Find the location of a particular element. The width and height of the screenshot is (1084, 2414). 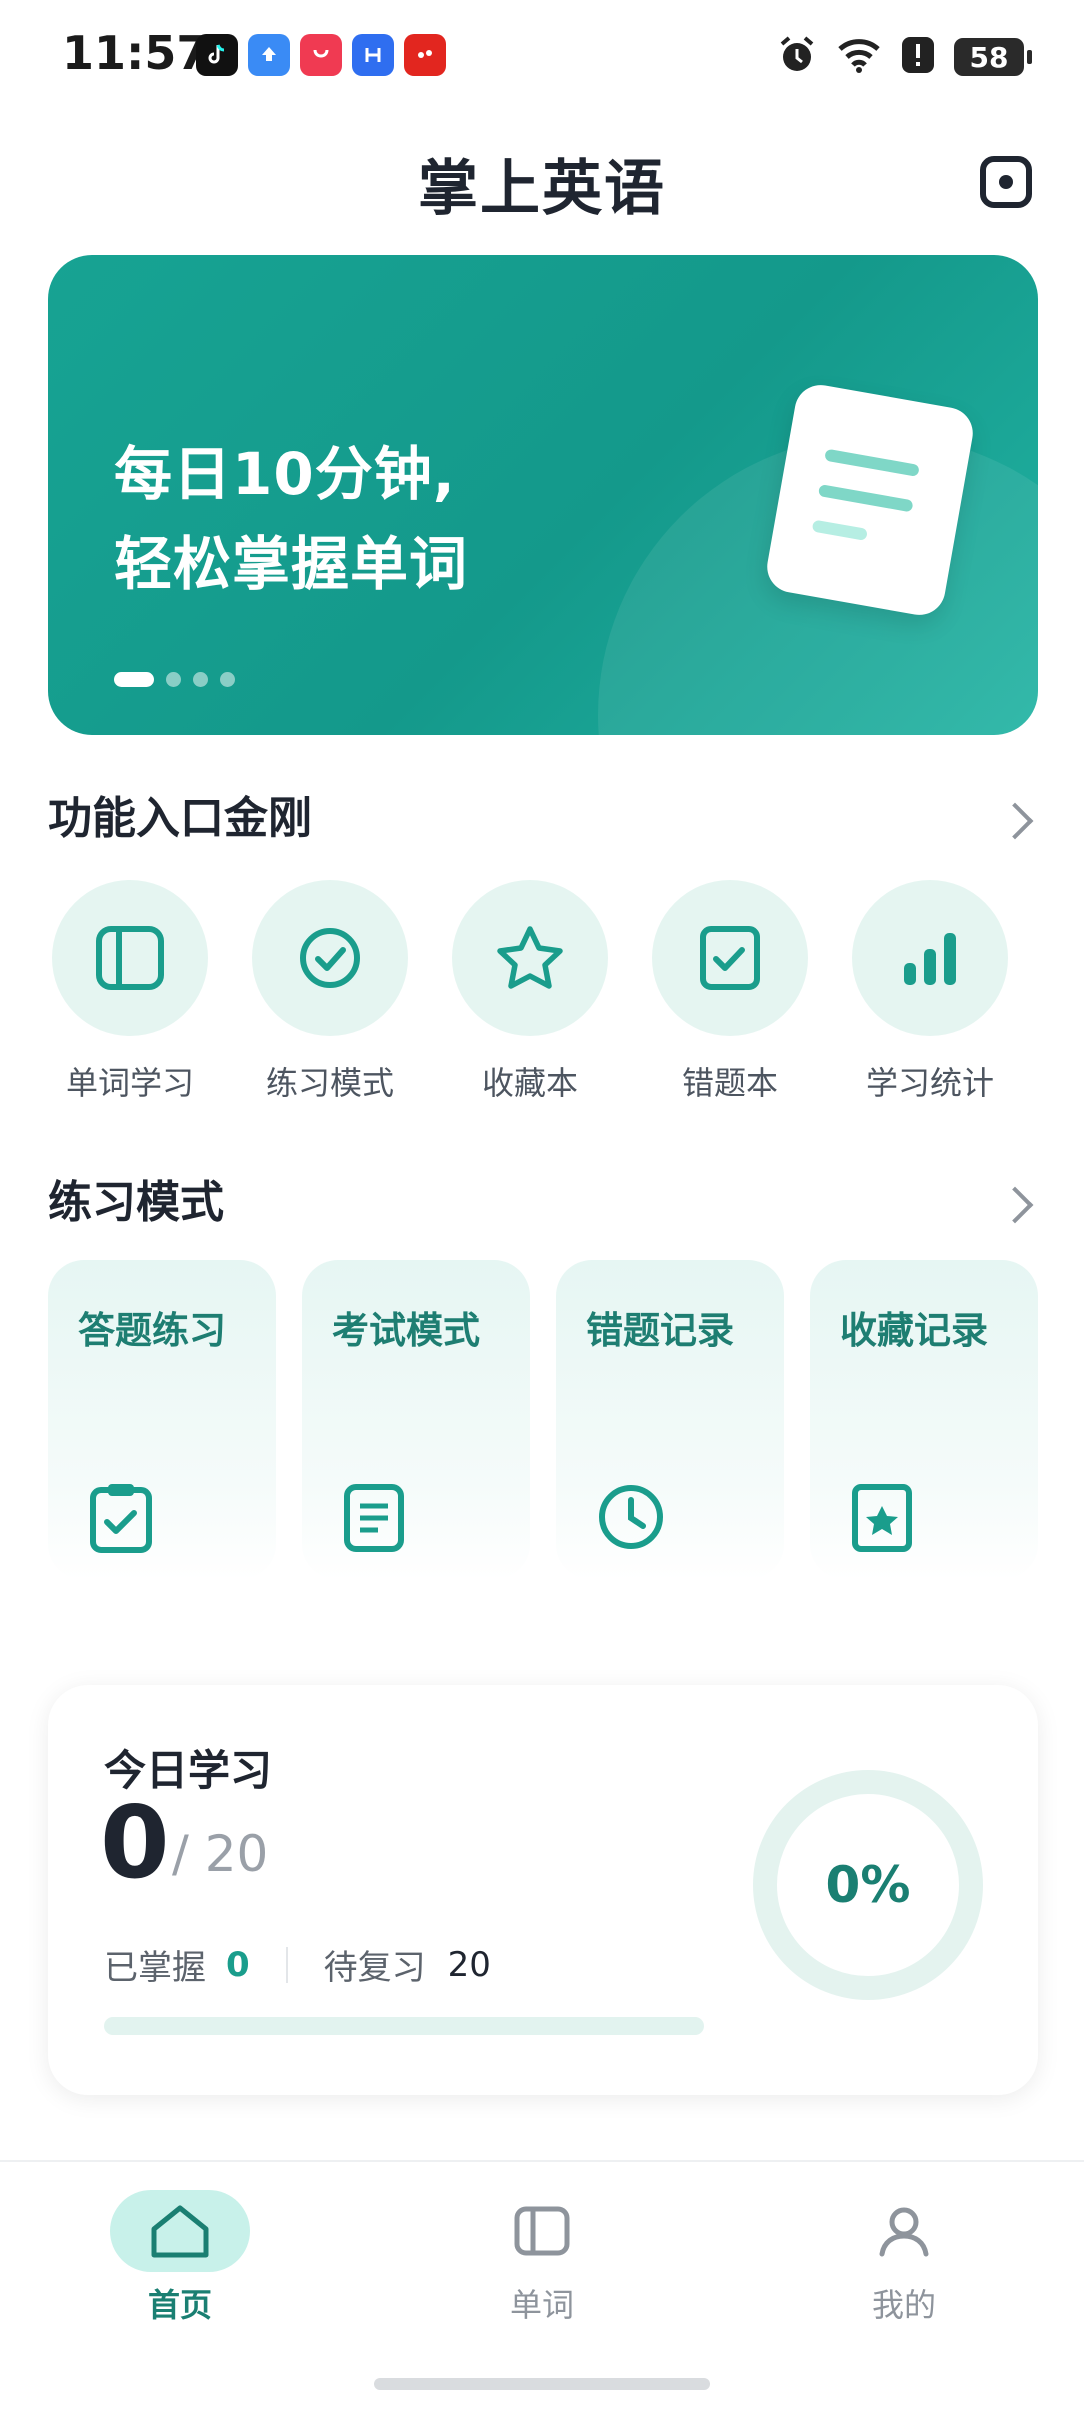

learned-count: 0 is located at coordinates (135, 1842).